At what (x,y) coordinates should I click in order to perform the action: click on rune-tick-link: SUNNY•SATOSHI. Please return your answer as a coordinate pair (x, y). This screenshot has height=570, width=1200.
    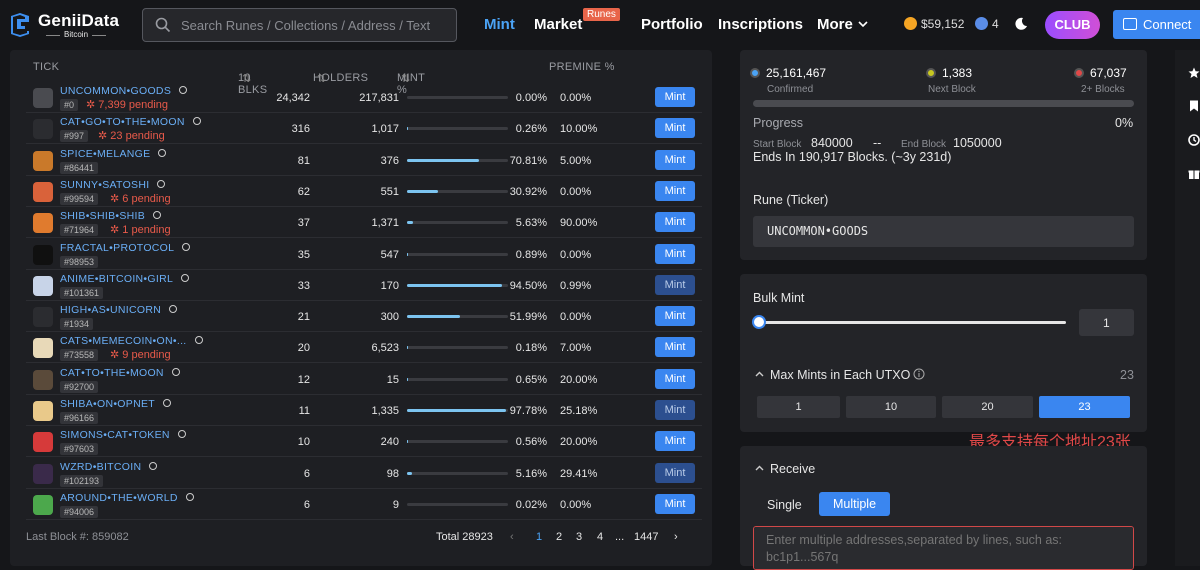
    Looking at the image, I should click on (112, 185).